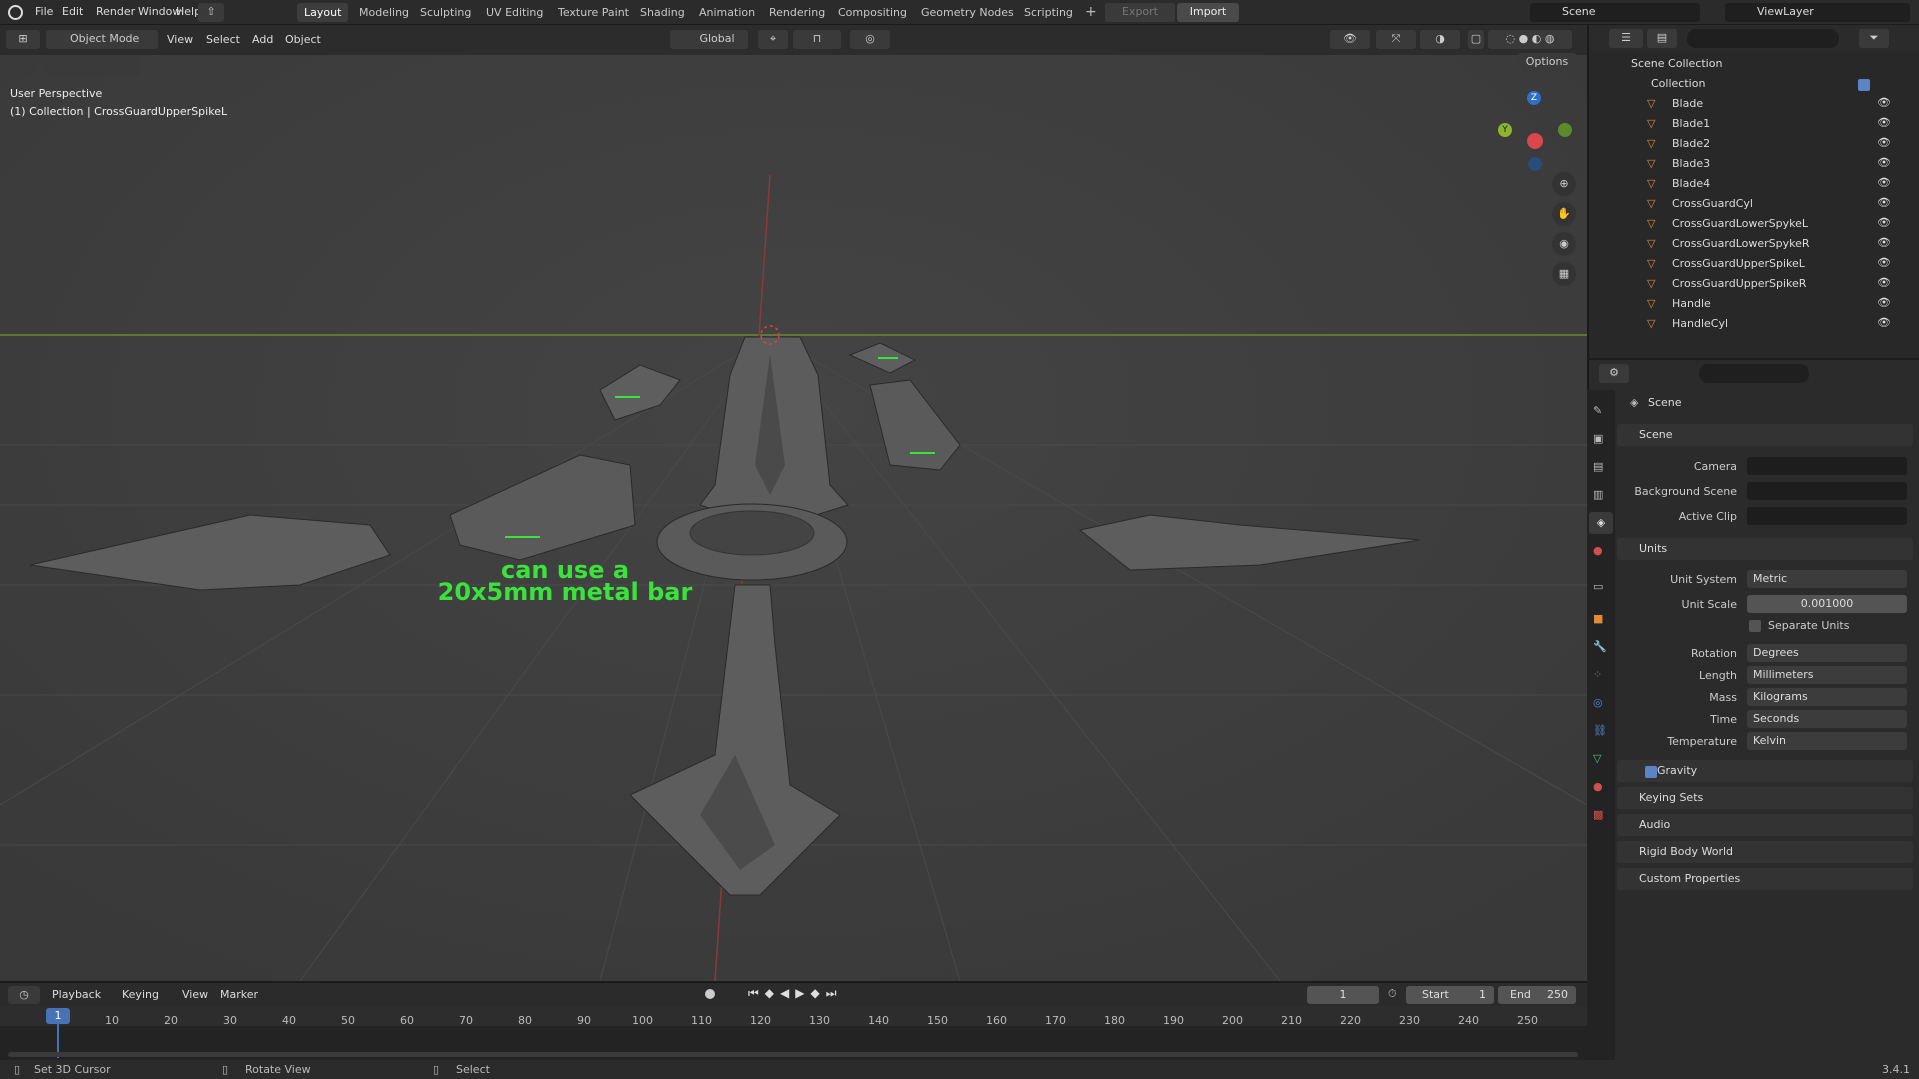  Describe the element at coordinates (870, 39) in the screenshot. I see `proportional-edit-icon: ◎` at that location.